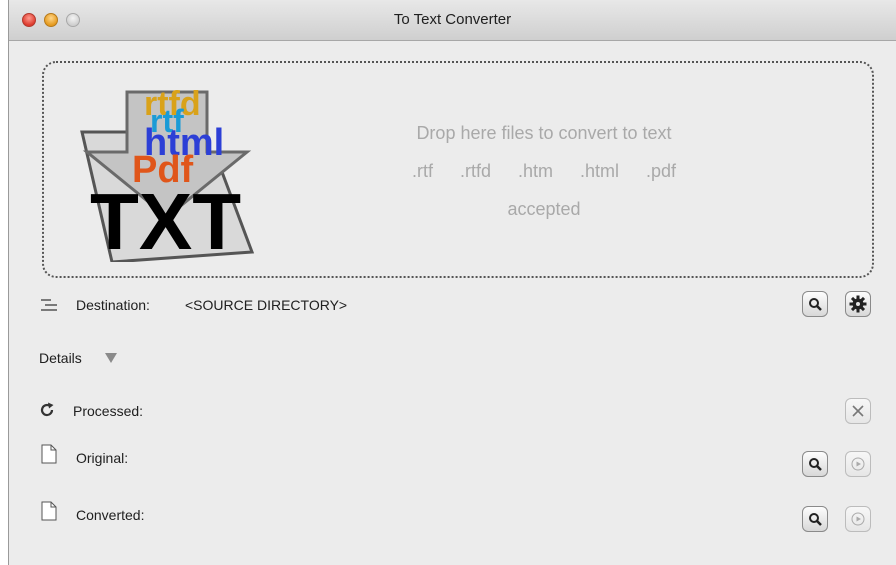 This screenshot has width=896, height=565. I want to click on window-title: To Text Converter, so click(452, 19).